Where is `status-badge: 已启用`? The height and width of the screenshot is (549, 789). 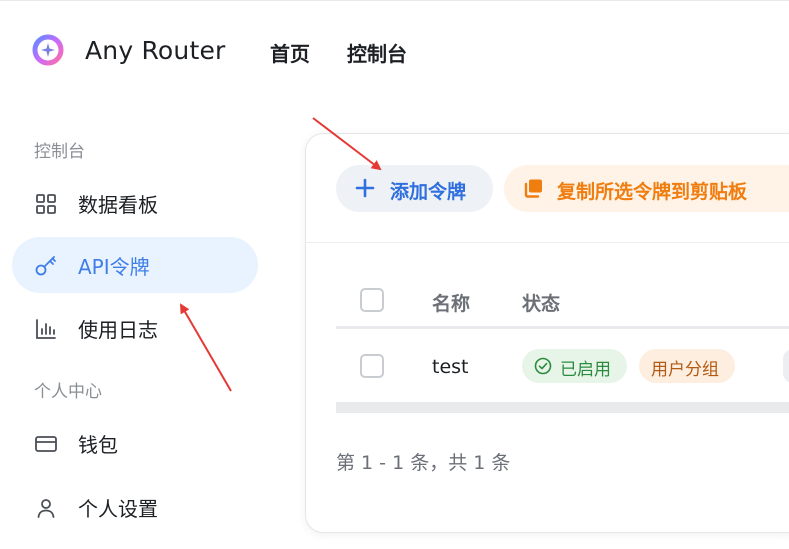
status-badge: 已启用 is located at coordinates (574, 366).